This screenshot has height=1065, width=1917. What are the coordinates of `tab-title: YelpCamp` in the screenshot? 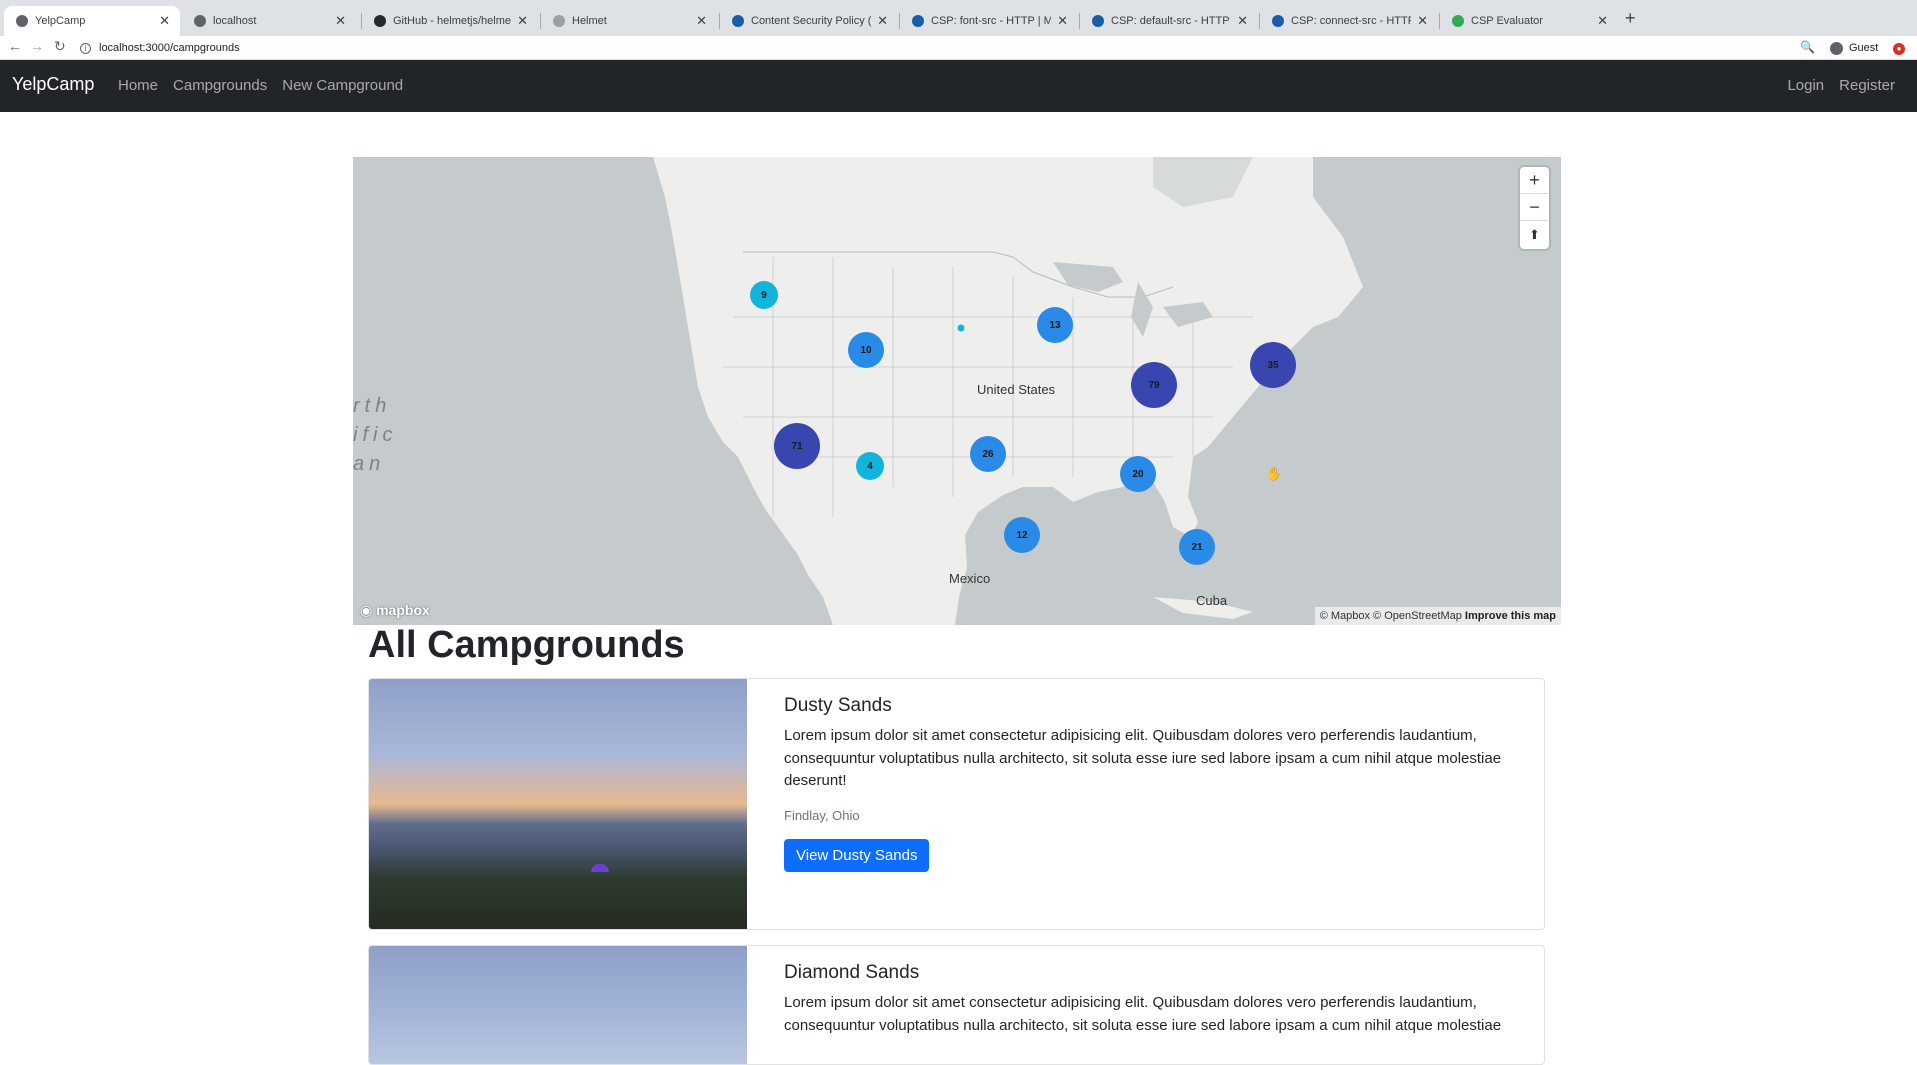 It's located at (60, 21).